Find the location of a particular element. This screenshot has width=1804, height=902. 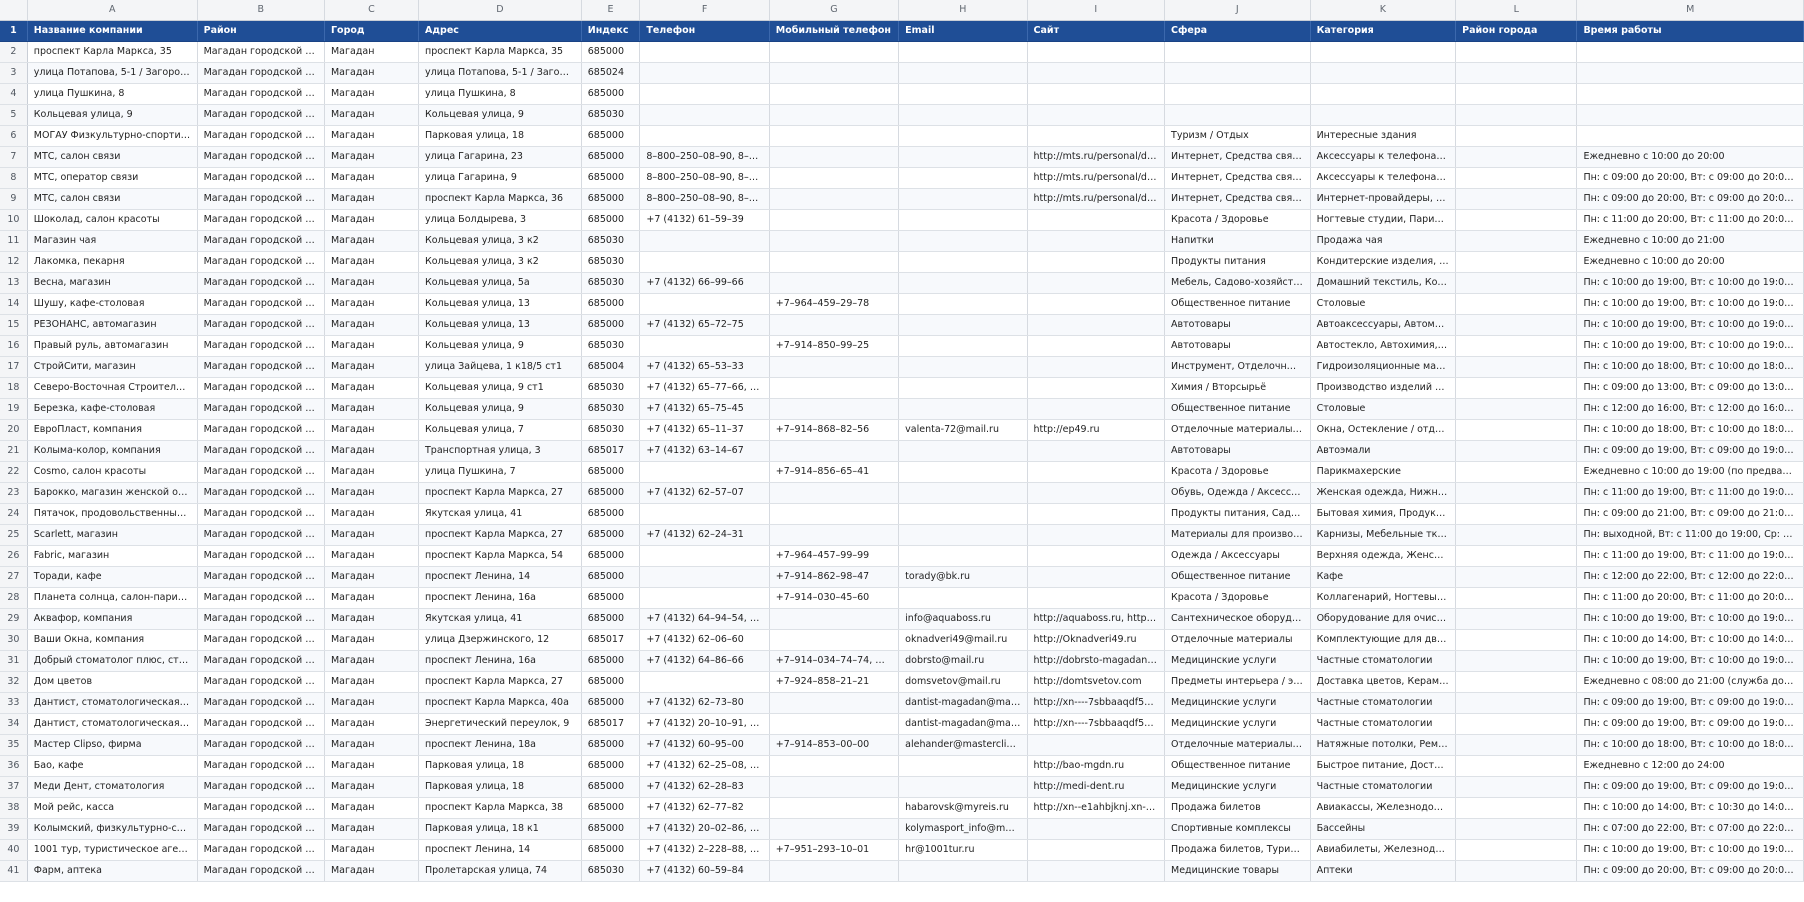

header-cell-company-name: Название компании is located at coordinates (112, 31).